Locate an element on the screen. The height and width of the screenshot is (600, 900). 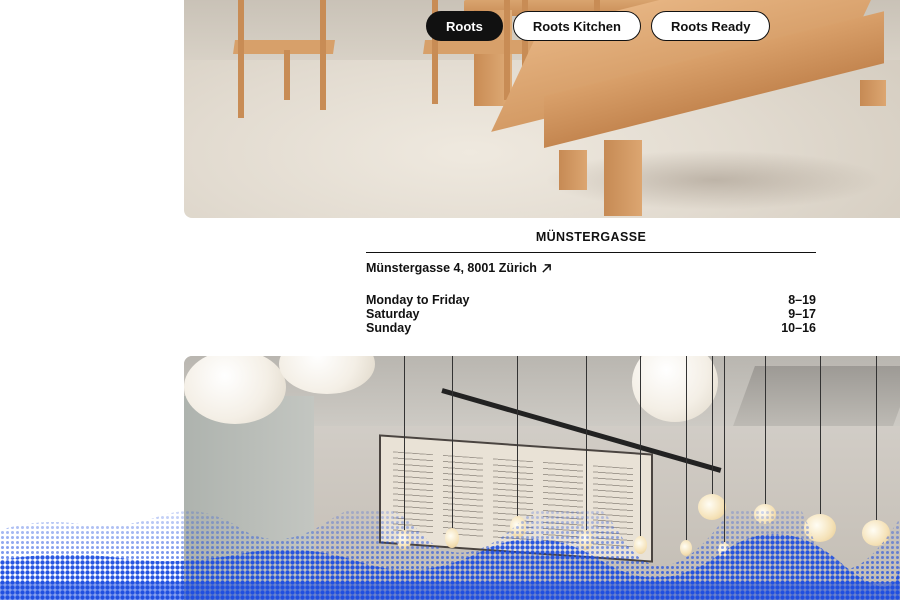
hours-row: Sunday 10–16 is located at coordinates (591, 328).